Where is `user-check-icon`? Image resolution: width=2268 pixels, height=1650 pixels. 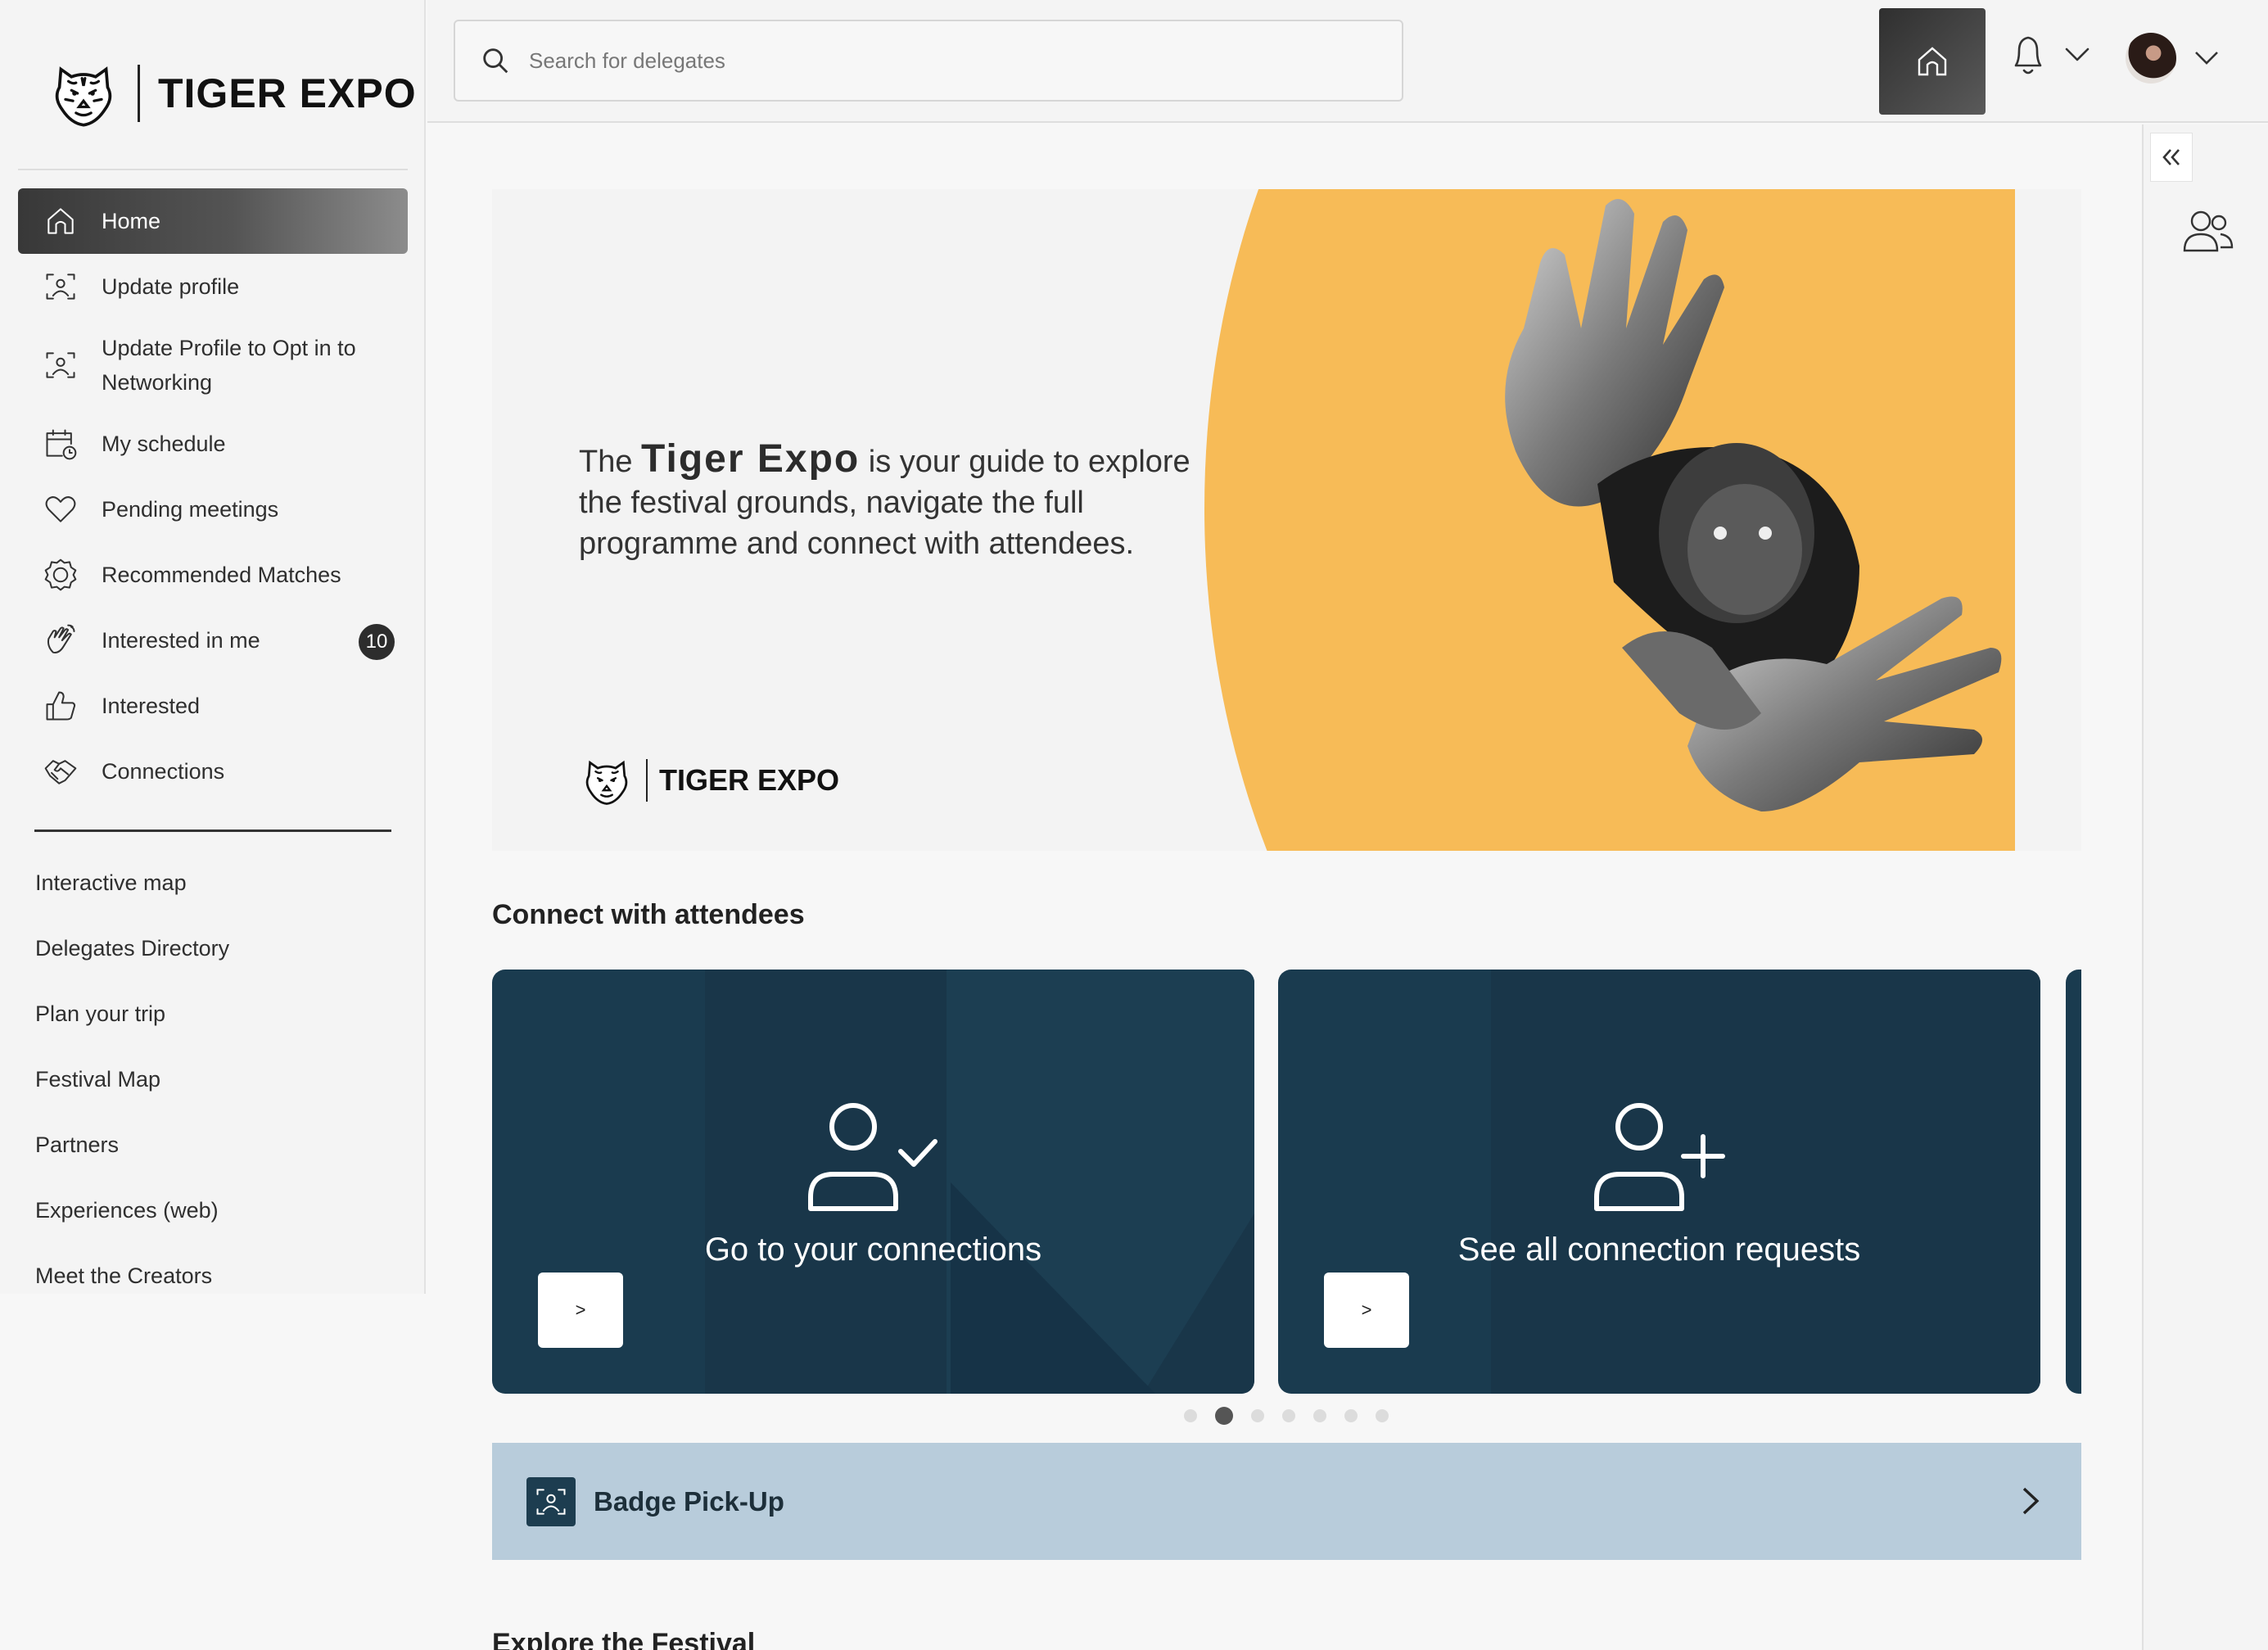 user-check-icon is located at coordinates (873, 1158).